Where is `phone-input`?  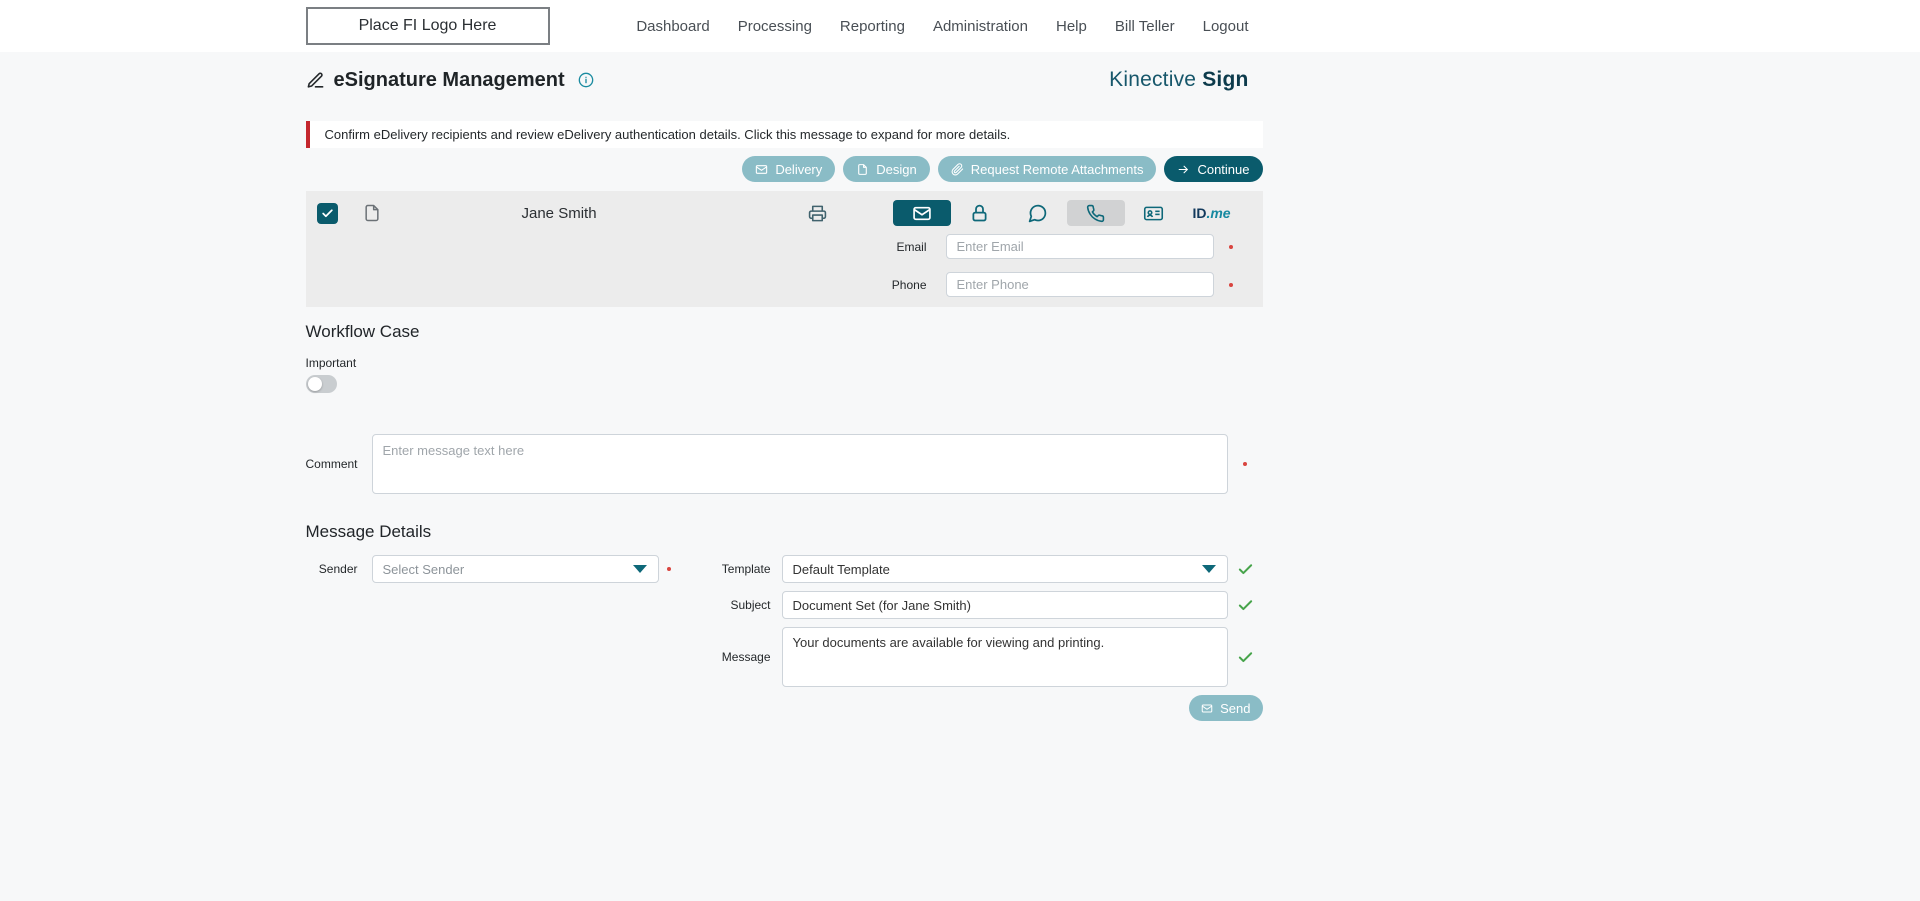 phone-input is located at coordinates (1079, 284).